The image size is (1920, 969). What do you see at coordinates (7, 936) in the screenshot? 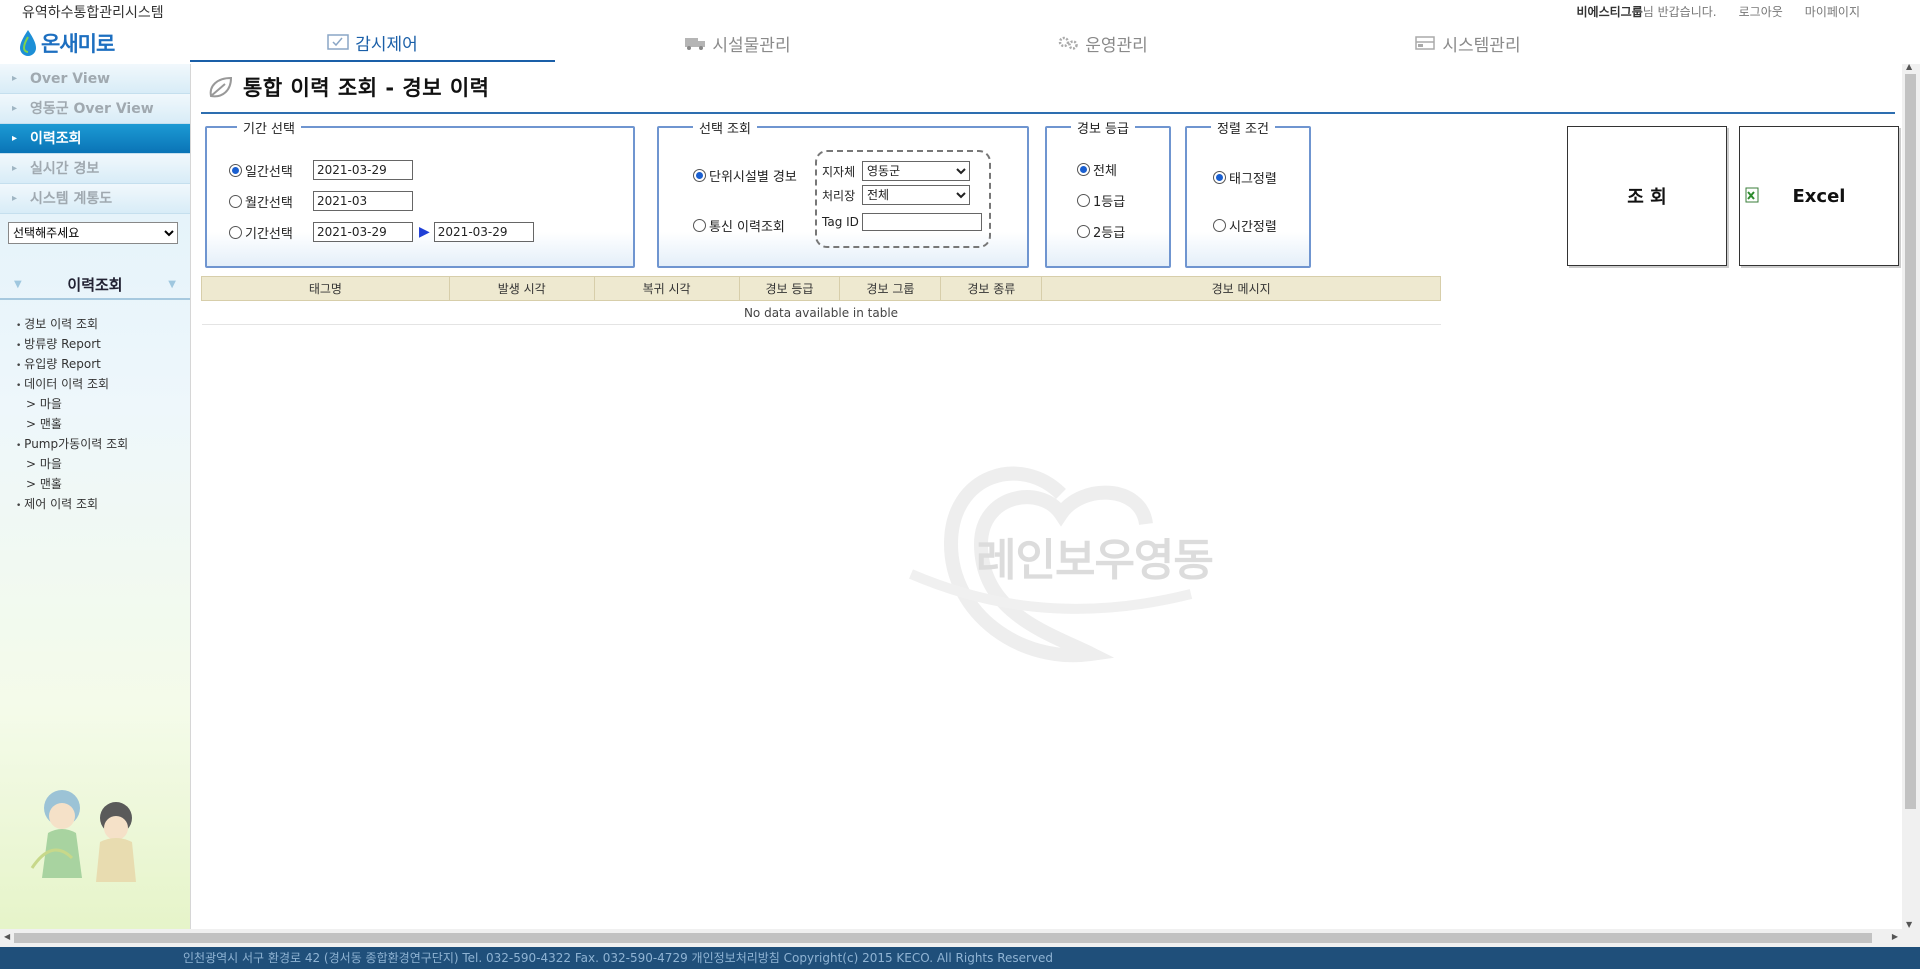
I see `scroll-left-icon: ◀` at bounding box center [7, 936].